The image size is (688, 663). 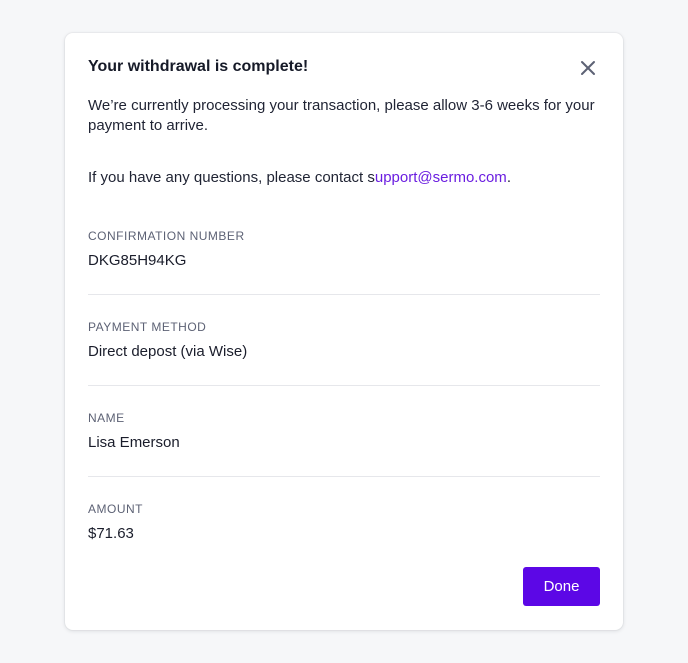 What do you see at coordinates (344, 249) in the screenshot?
I see `confirmation-number-field: CONFIRMATION NUMBER DKG85H94KG` at bounding box center [344, 249].